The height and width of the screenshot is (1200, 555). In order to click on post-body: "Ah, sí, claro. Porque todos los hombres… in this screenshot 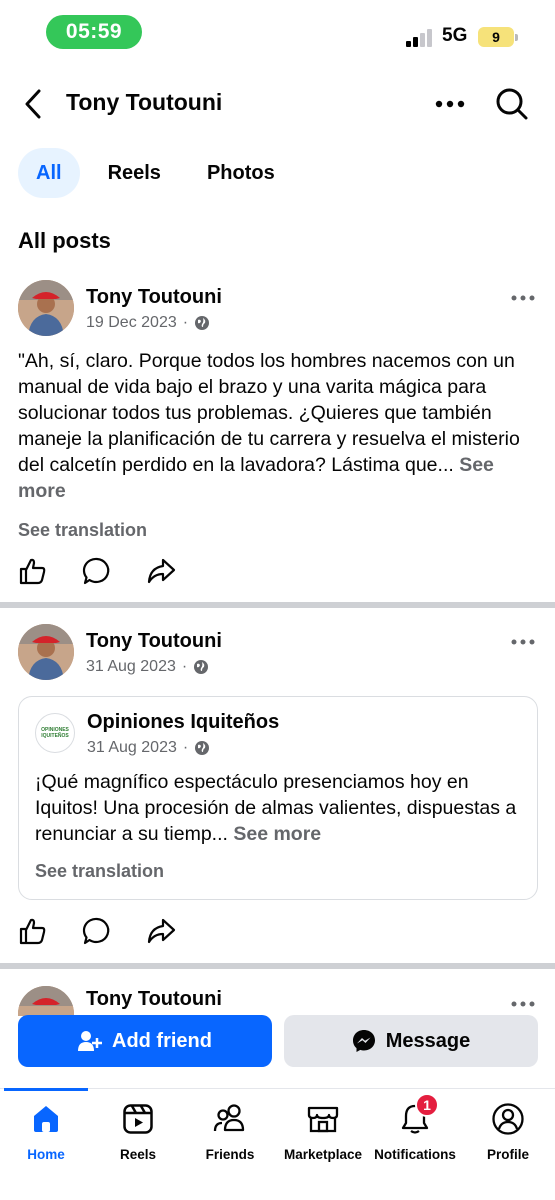, I will do `click(269, 413)`.